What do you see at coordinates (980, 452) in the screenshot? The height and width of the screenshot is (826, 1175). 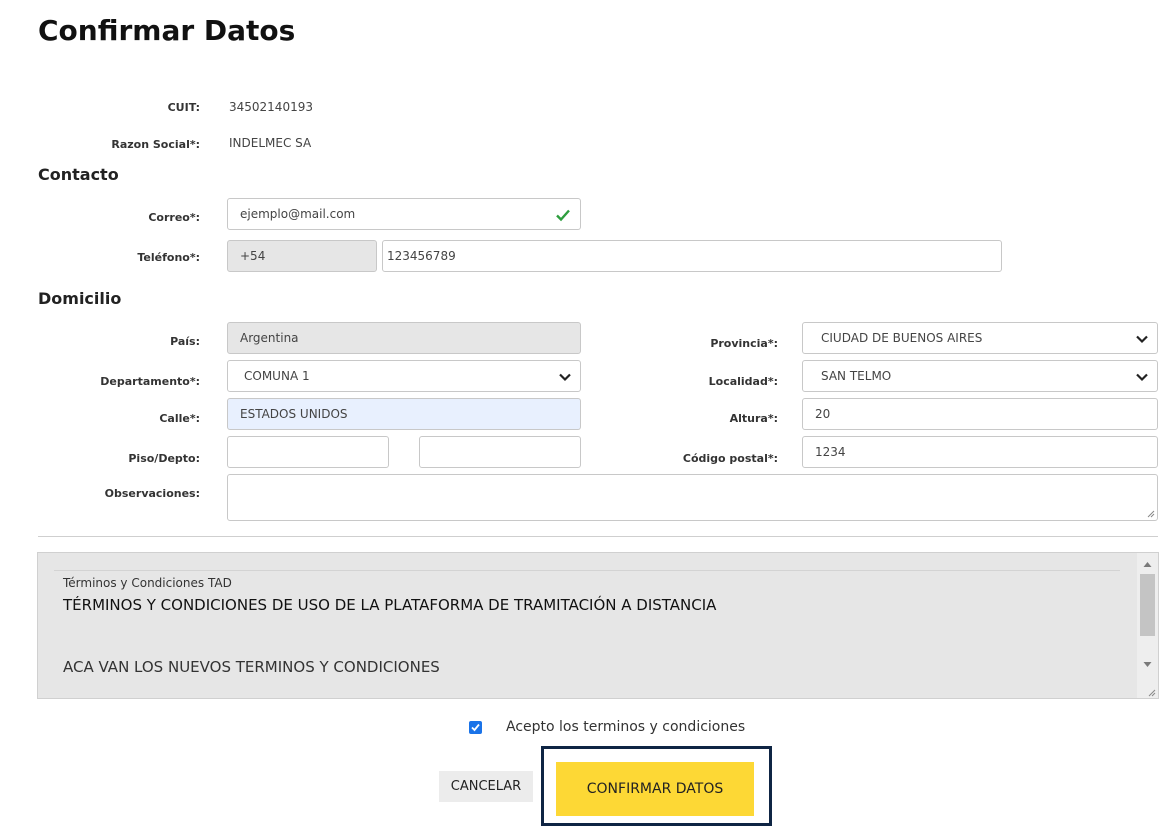 I see `codigo-postal-input: 1234` at bounding box center [980, 452].